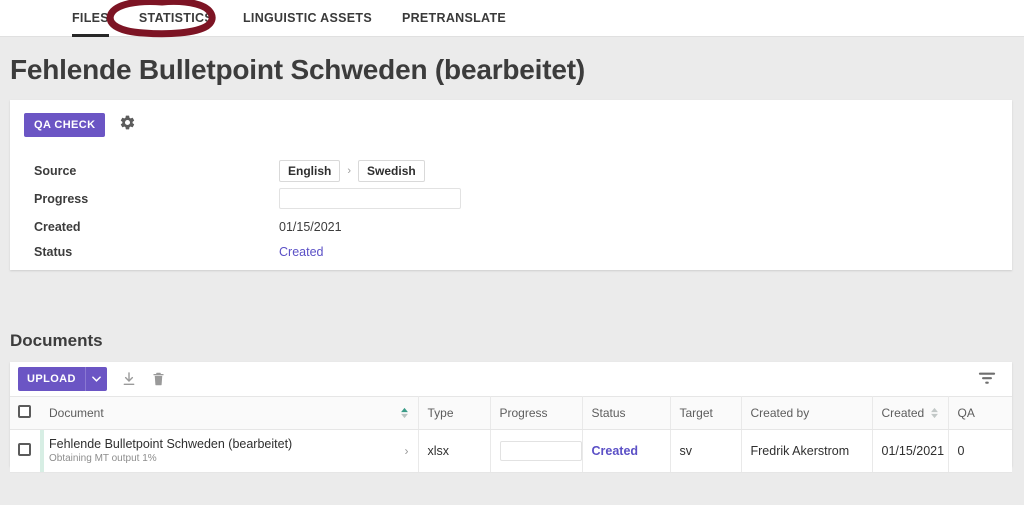  What do you see at coordinates (127, 125) in the screenshot?
I see `gear-icon` at bounding box center [127, 125].